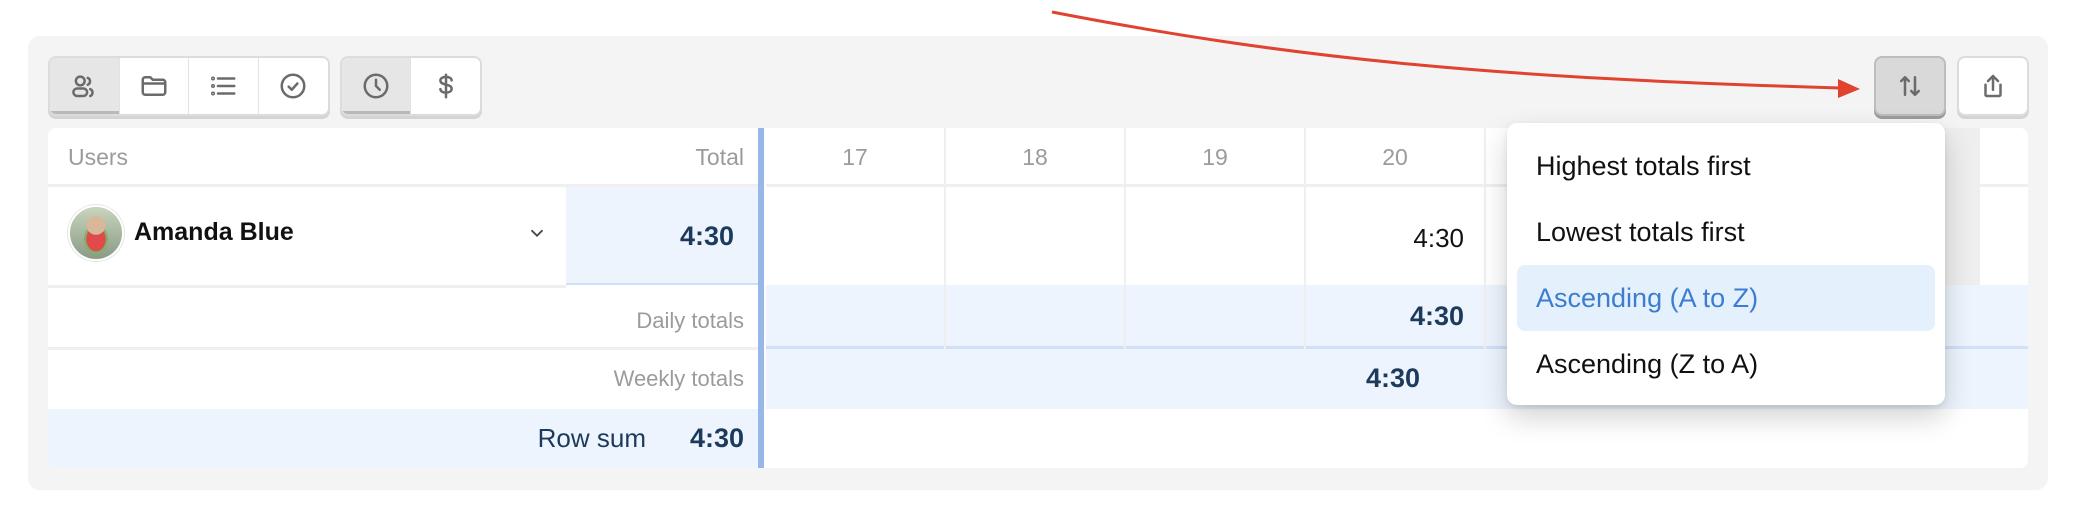  What do you see at coordinates (1396, 238) in the screenshot?
I see `day-column-20: 20 4:30` at bounding box center [1396, 238].